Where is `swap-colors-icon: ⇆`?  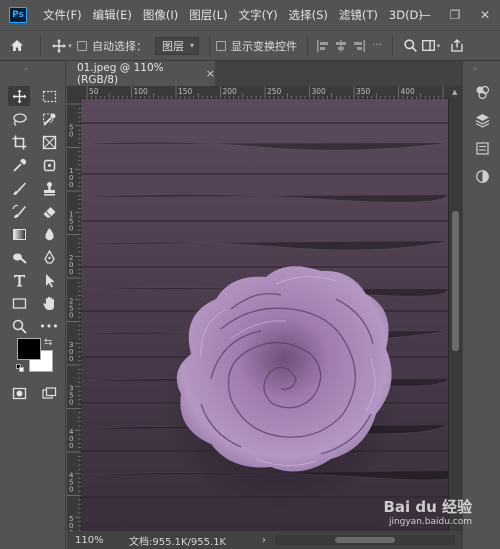 swap-colors-icon: ⇆ is located at coordinates (48, 342).